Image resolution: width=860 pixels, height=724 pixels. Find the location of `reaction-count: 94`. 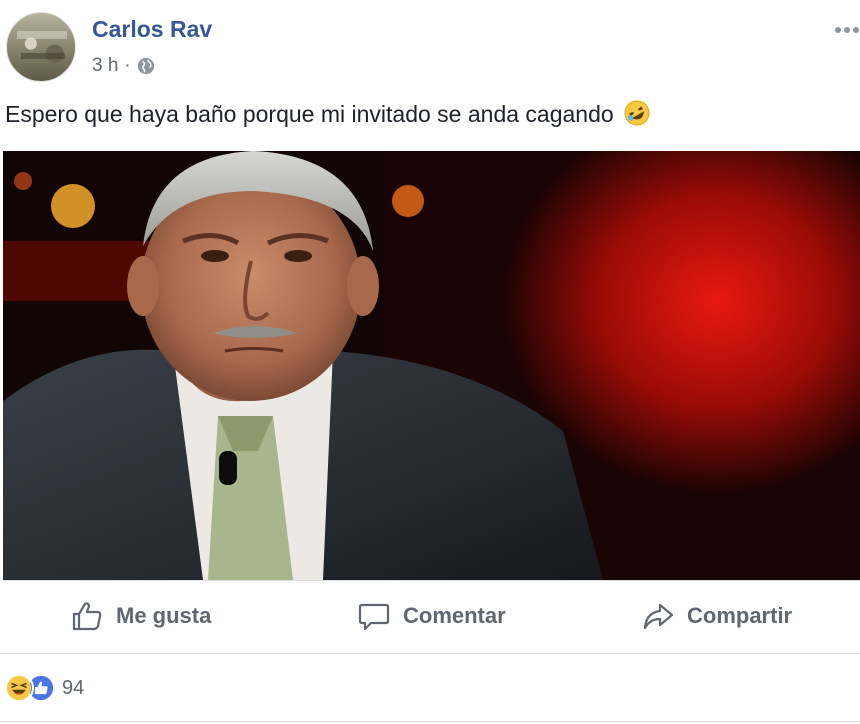

reaction-count: 94 is located at coordinates (73, 688).